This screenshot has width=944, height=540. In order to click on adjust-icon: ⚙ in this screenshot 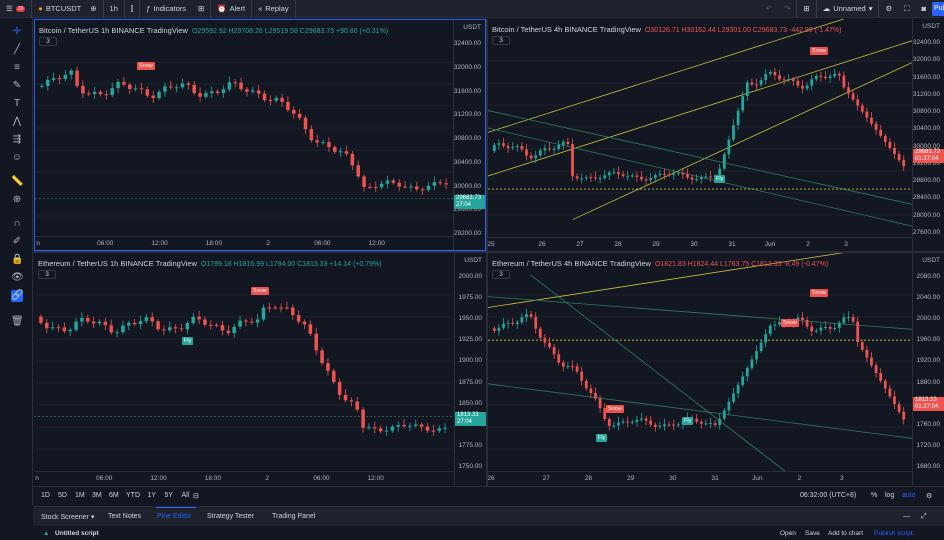, I will do `click(929, 496)`.